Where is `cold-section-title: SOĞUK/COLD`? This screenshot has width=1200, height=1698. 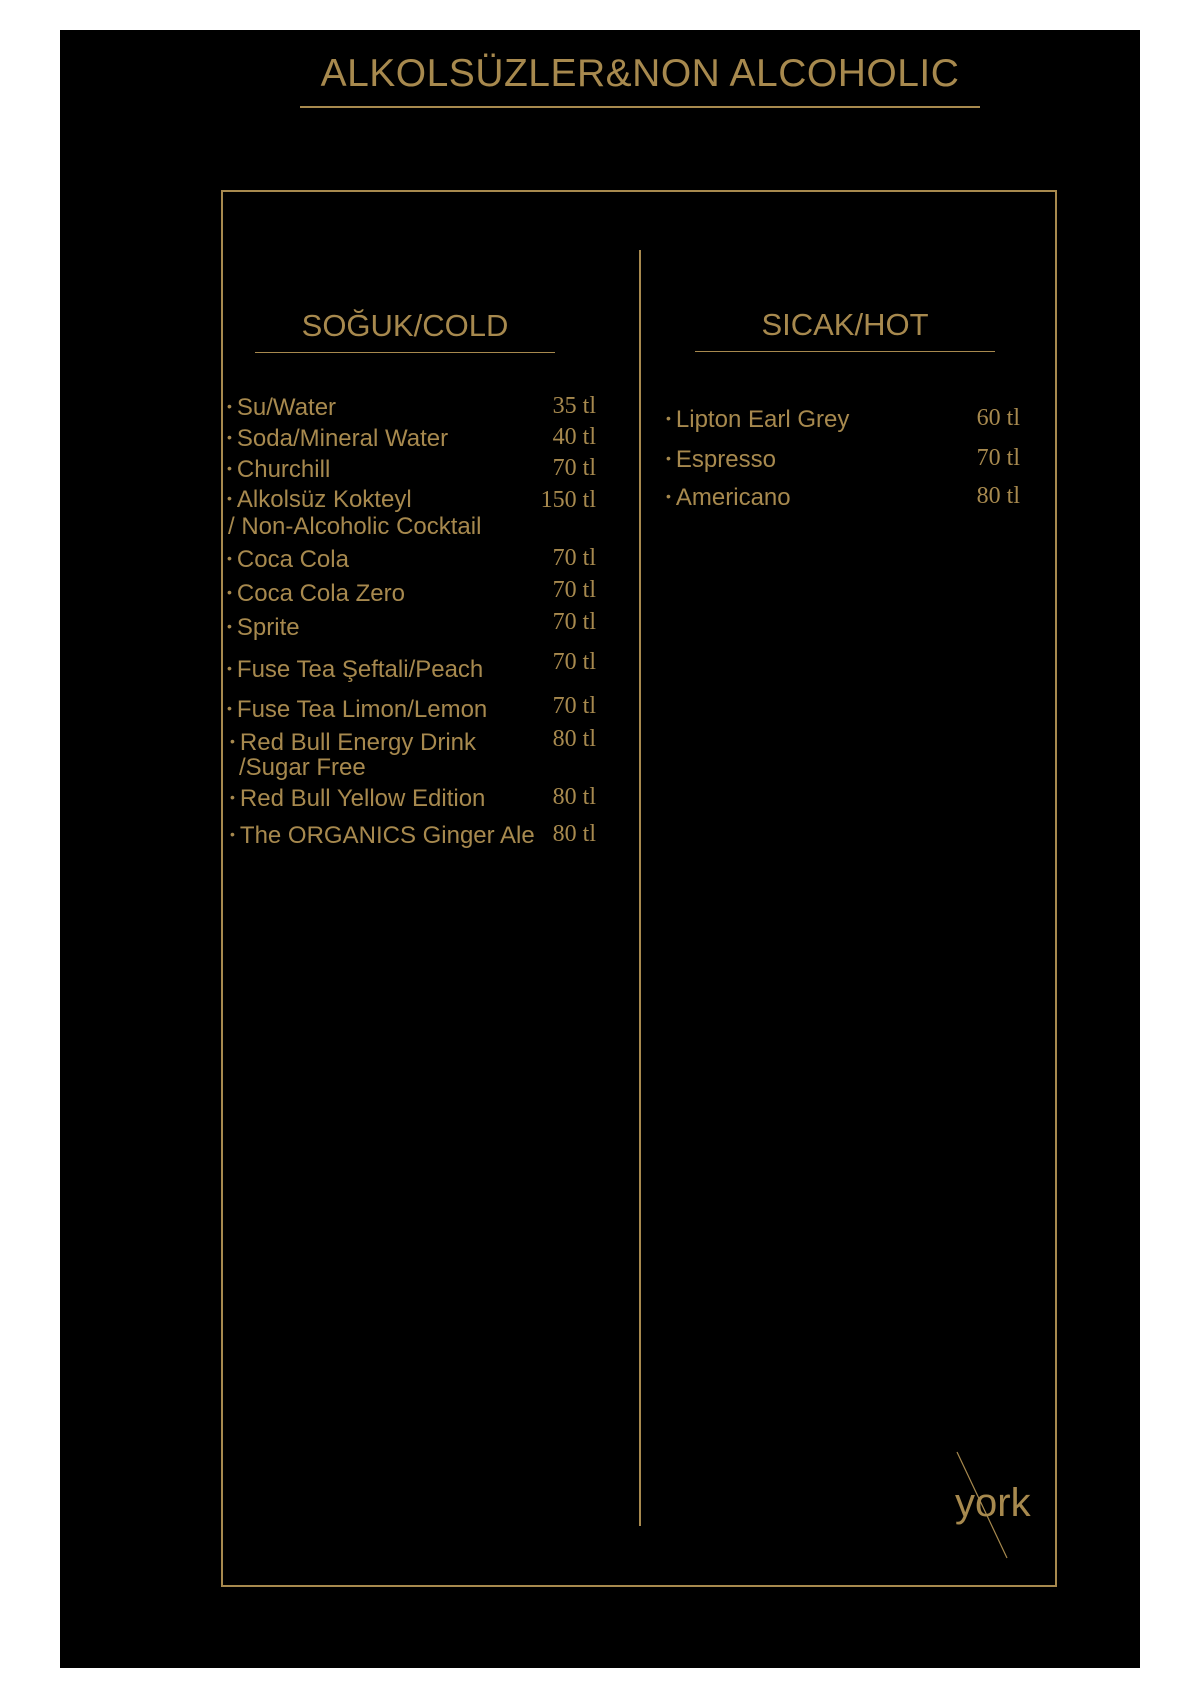 cold-section-title: SOĞUK/COLD is located at coordinates (405, 325).